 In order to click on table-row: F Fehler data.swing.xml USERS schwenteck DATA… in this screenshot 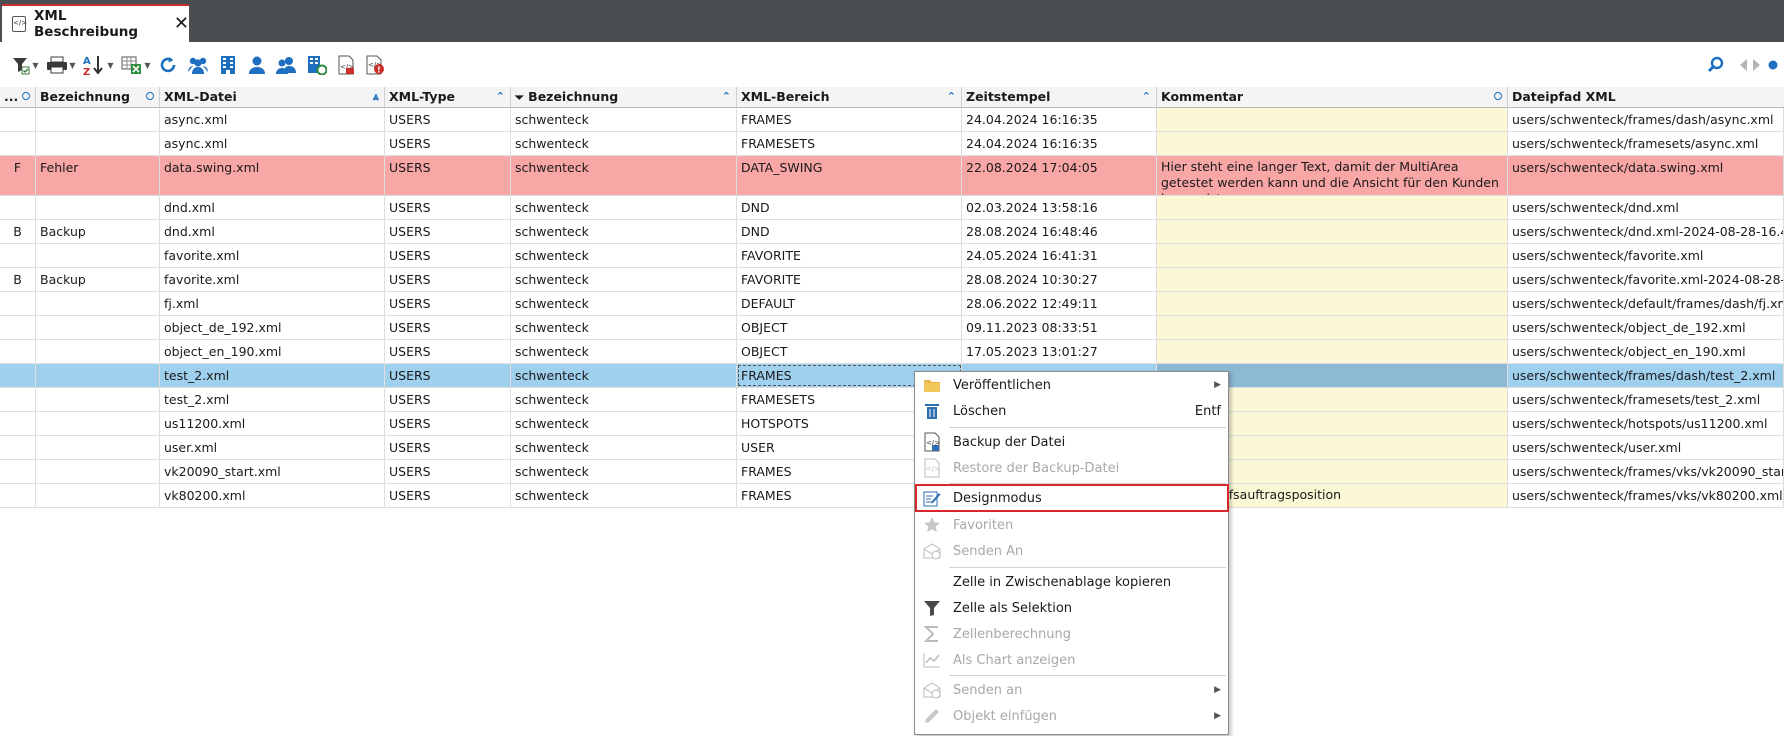, I will do `click(892, 176)`.